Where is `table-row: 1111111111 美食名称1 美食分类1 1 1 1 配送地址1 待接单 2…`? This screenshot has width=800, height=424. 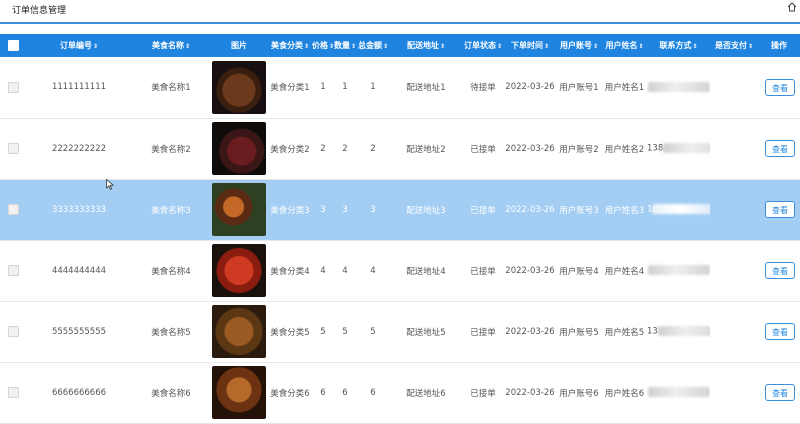 table-row: 1111111111 美食名称1 美食分类1 1 1 1 配送地址1 待接单 2… is located at coordinates (400, 87).